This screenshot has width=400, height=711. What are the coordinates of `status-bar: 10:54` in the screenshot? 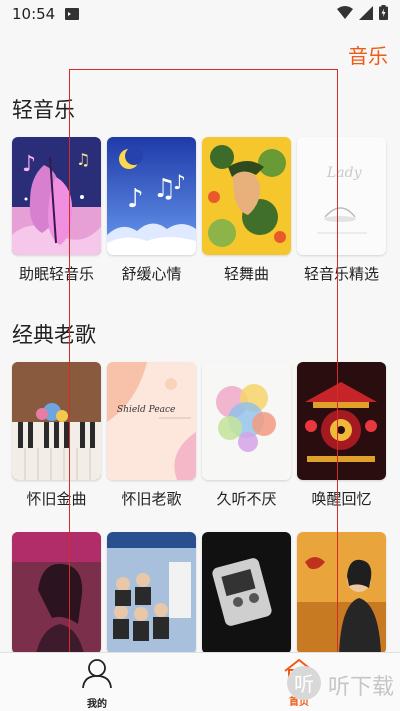 It's located at (200, 14).